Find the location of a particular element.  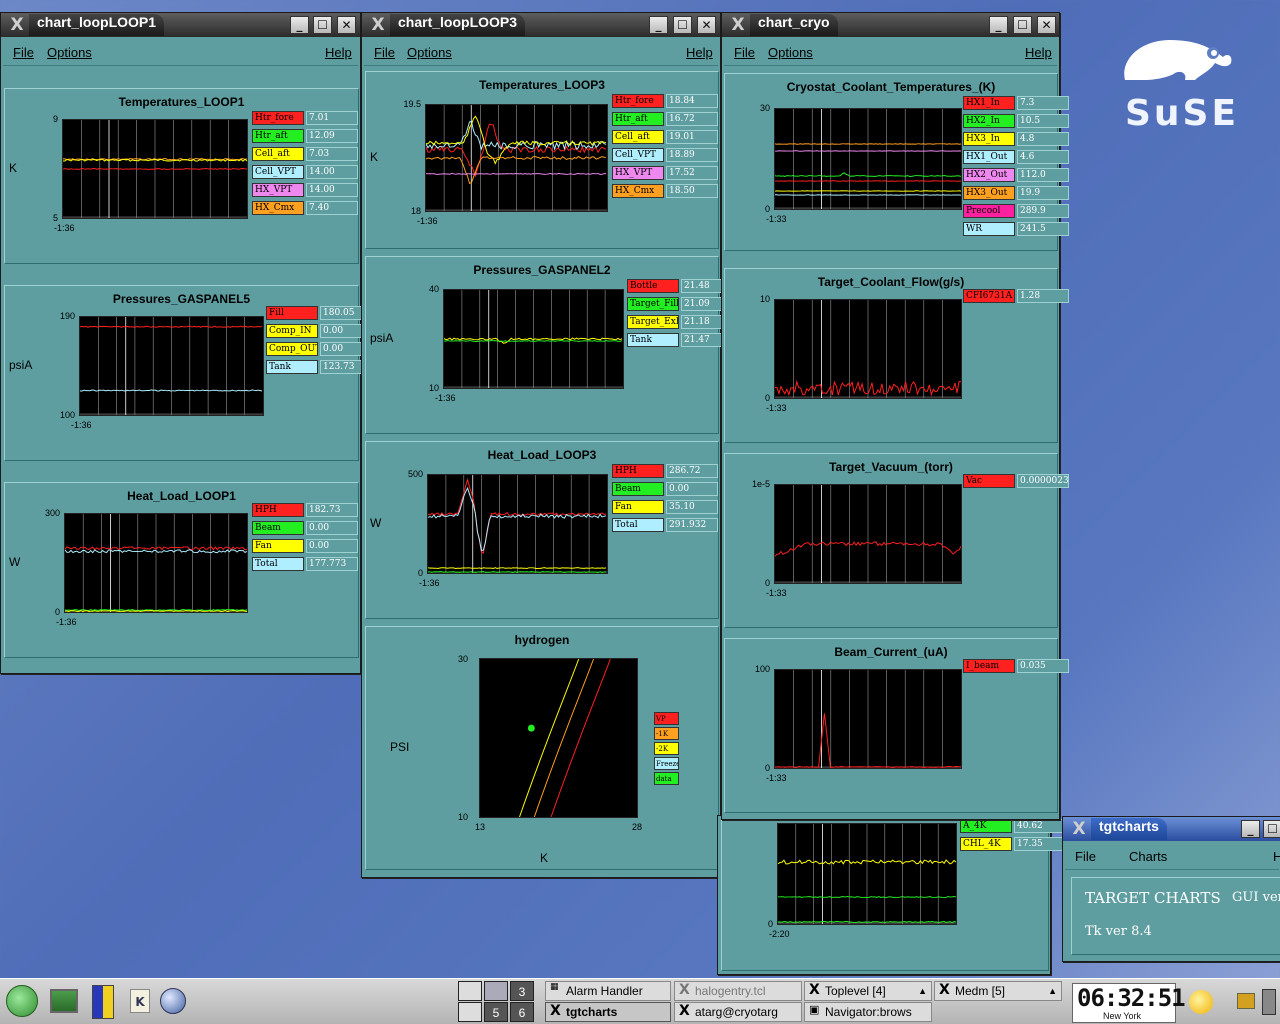

task-halogentry: Xhalogentry.tcl is located at coordinates (738, 991).